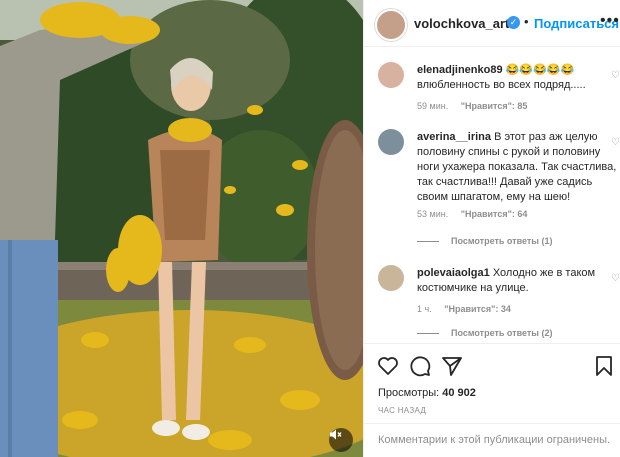  Describe the element at coordinates (513, 22) in the screenshot. I see `verified-badge-icon: ✓` at that location.